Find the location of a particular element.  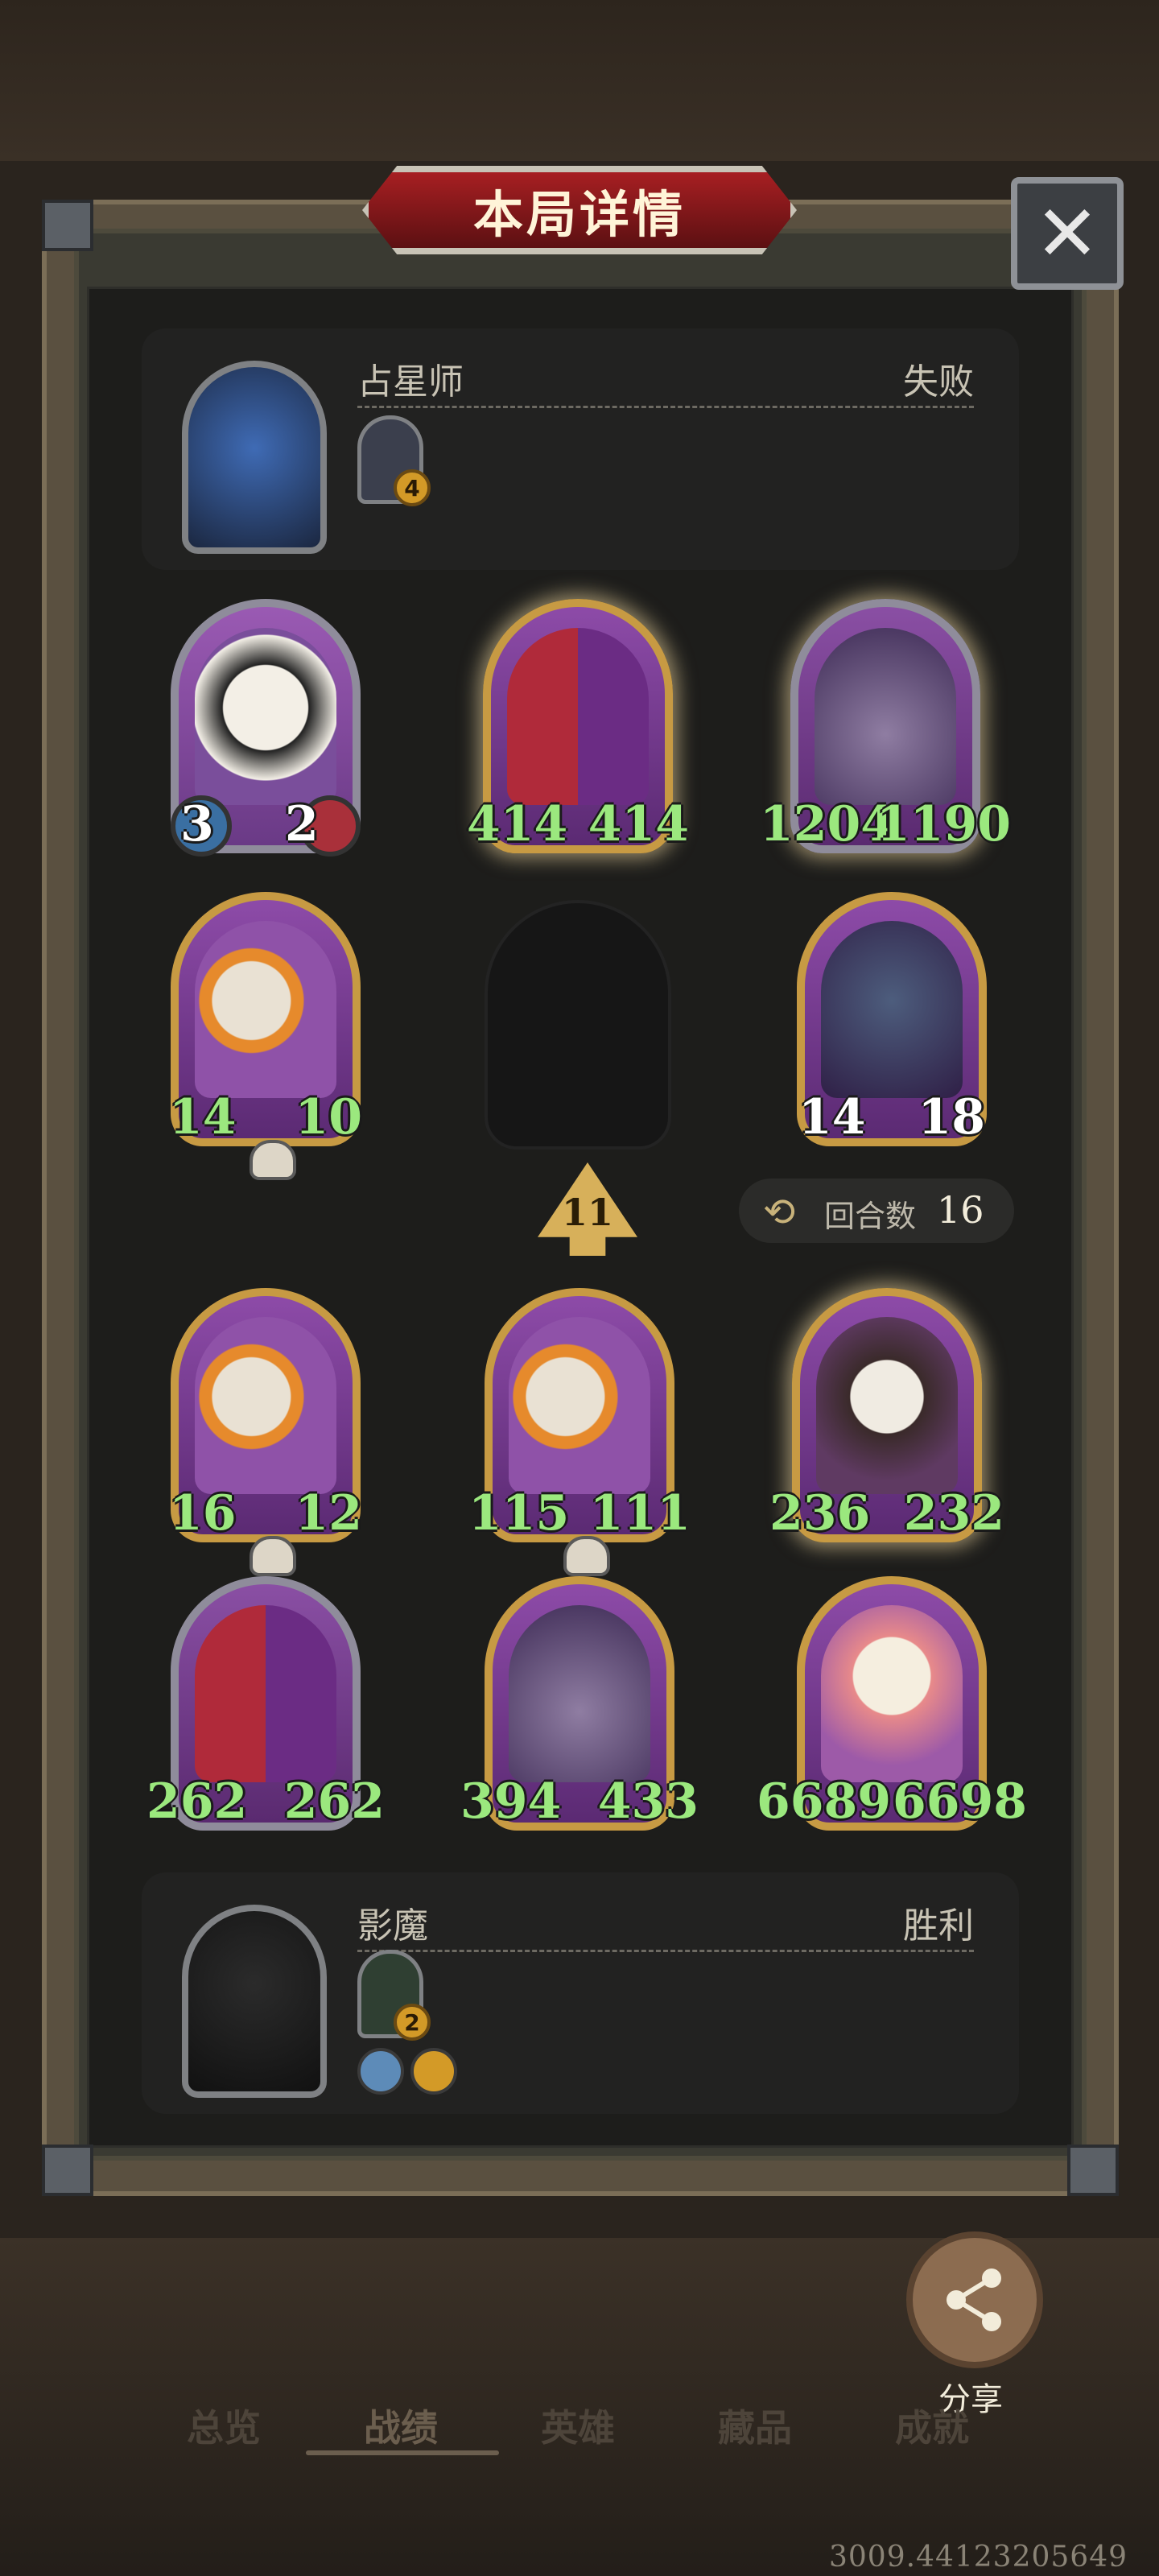

card-health: 111 is located at coordinates (640, 1513).